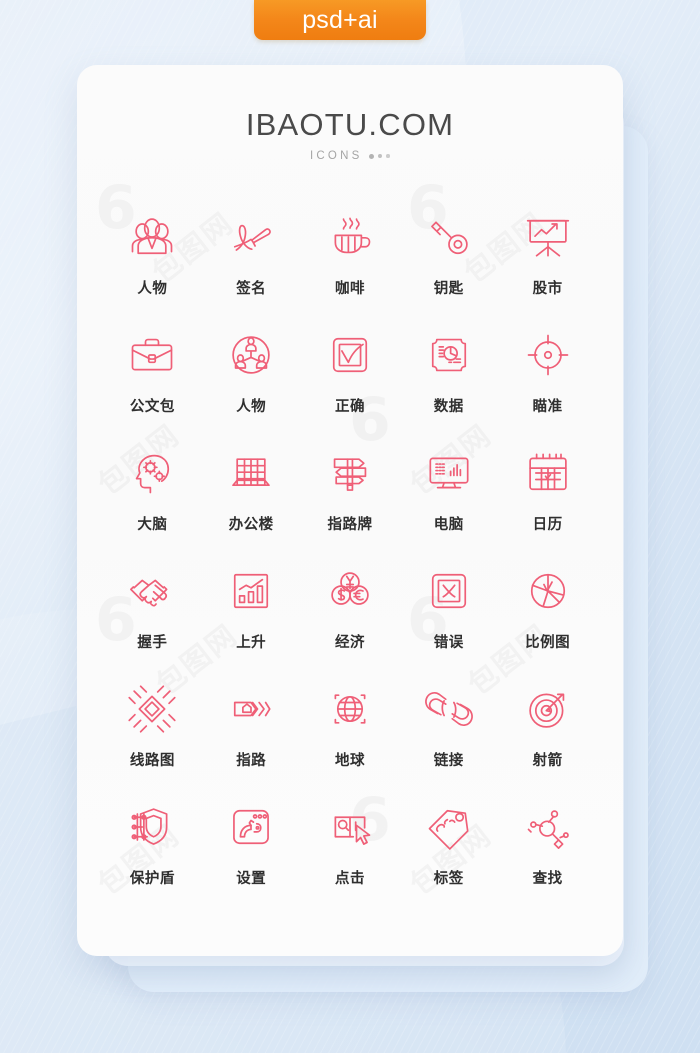 This screenshot has width=700, height=1053. Describe the element at coordinates (152, 355) in the screenshot. I see `briefcase-icon` at that location.